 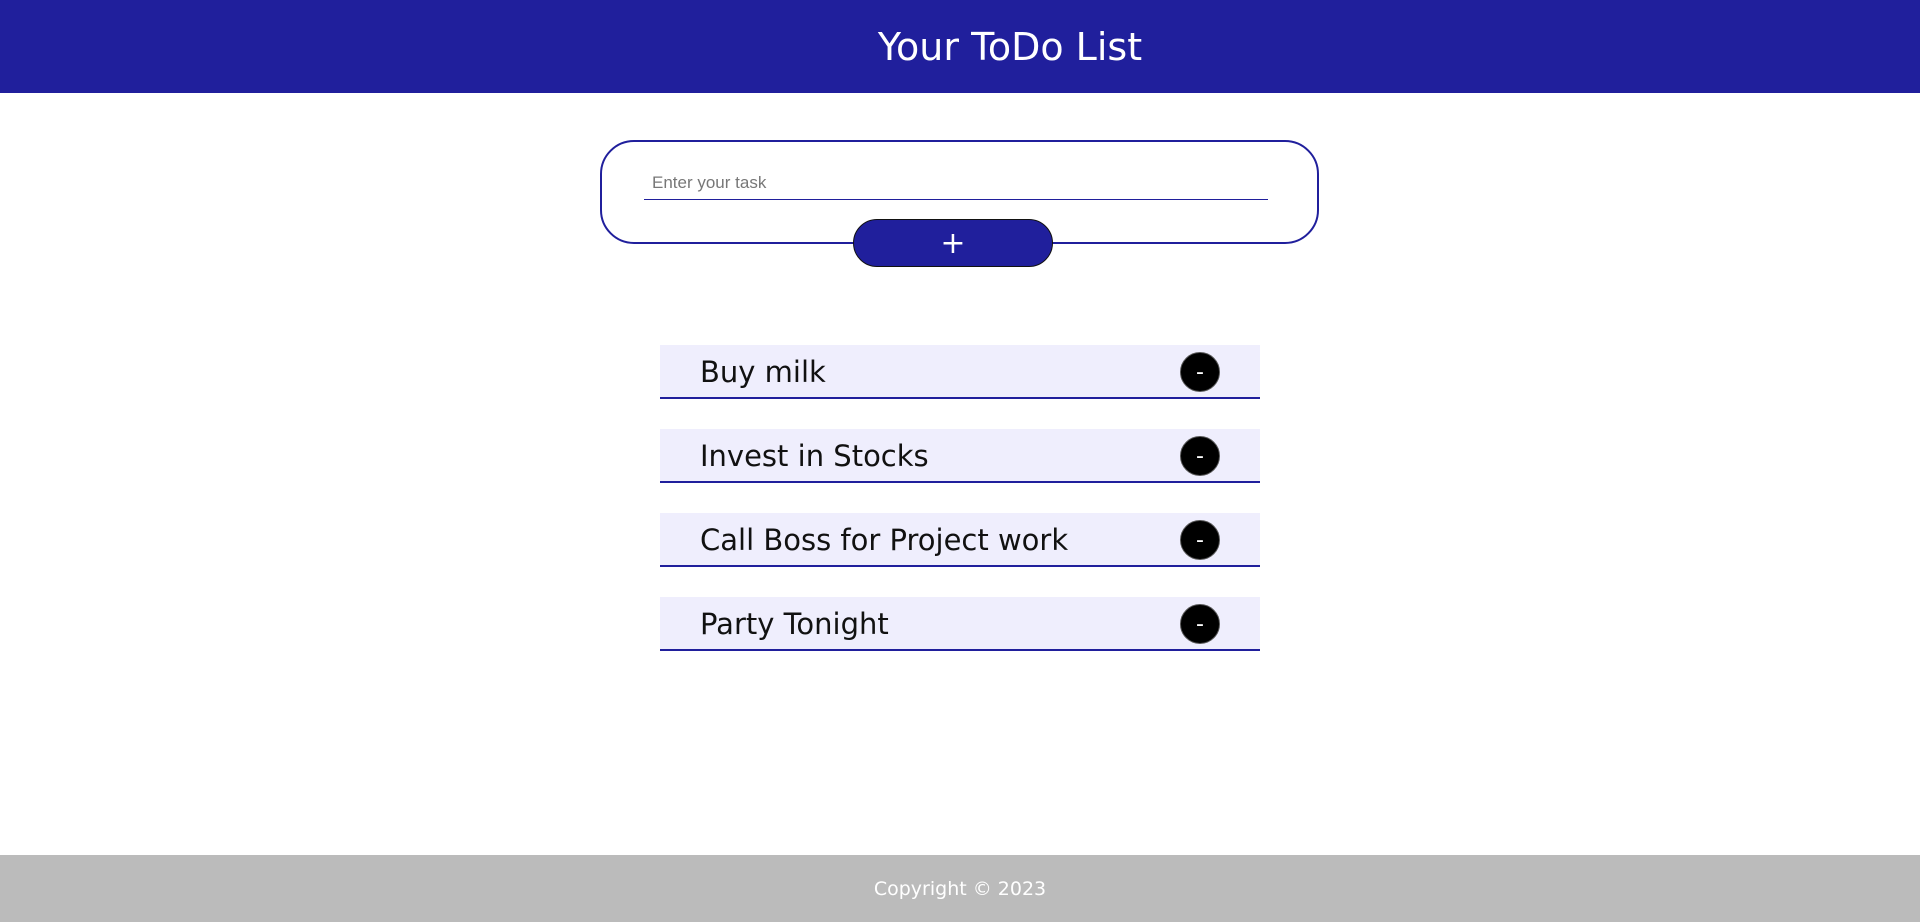 I want to click on copyright-text: Copyright © 2023, so click(x=960, y=888).